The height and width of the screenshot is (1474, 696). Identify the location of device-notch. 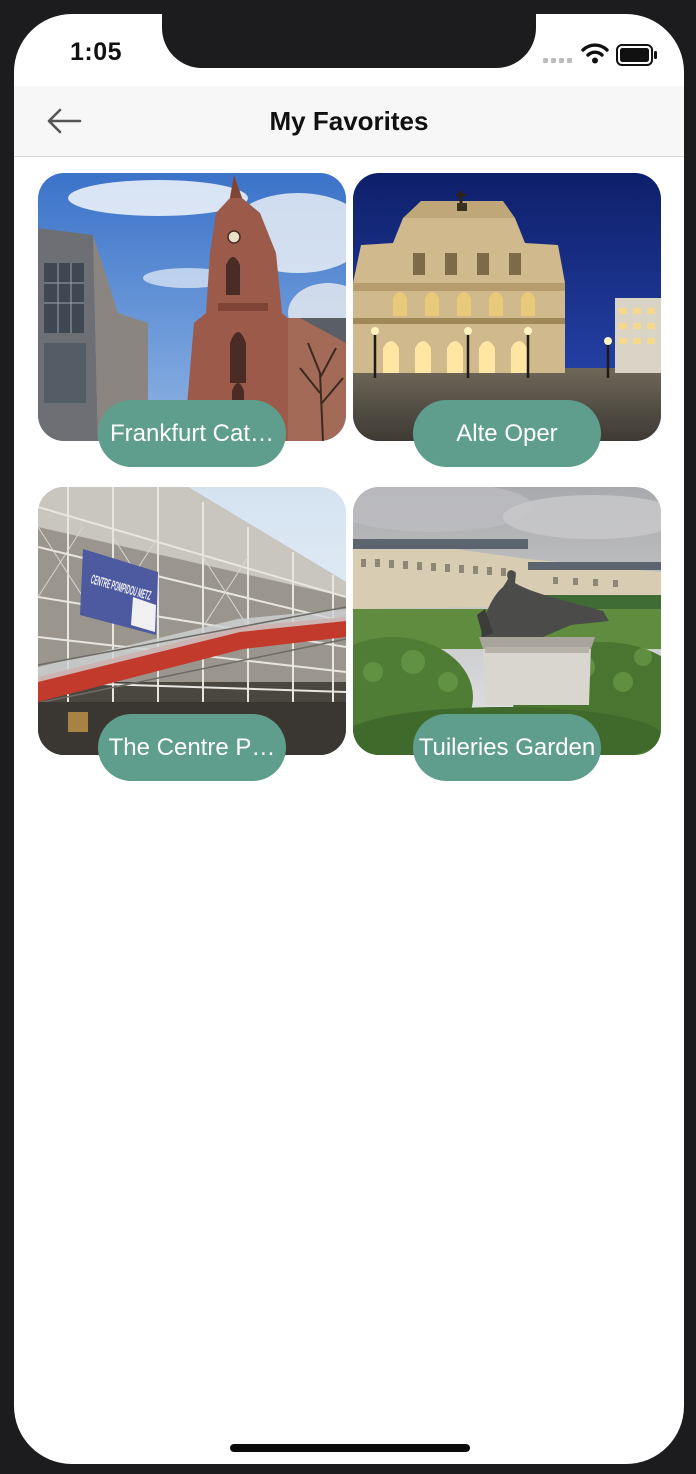
(349, 41).